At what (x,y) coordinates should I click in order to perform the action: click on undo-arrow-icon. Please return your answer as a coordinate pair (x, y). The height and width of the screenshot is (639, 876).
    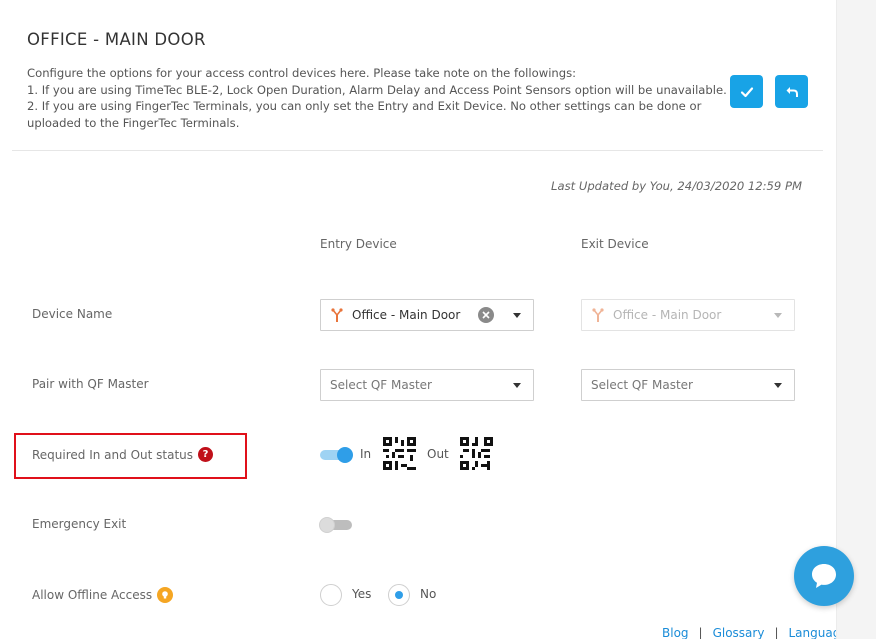
    Looking at the image, I should click on (792, 91).